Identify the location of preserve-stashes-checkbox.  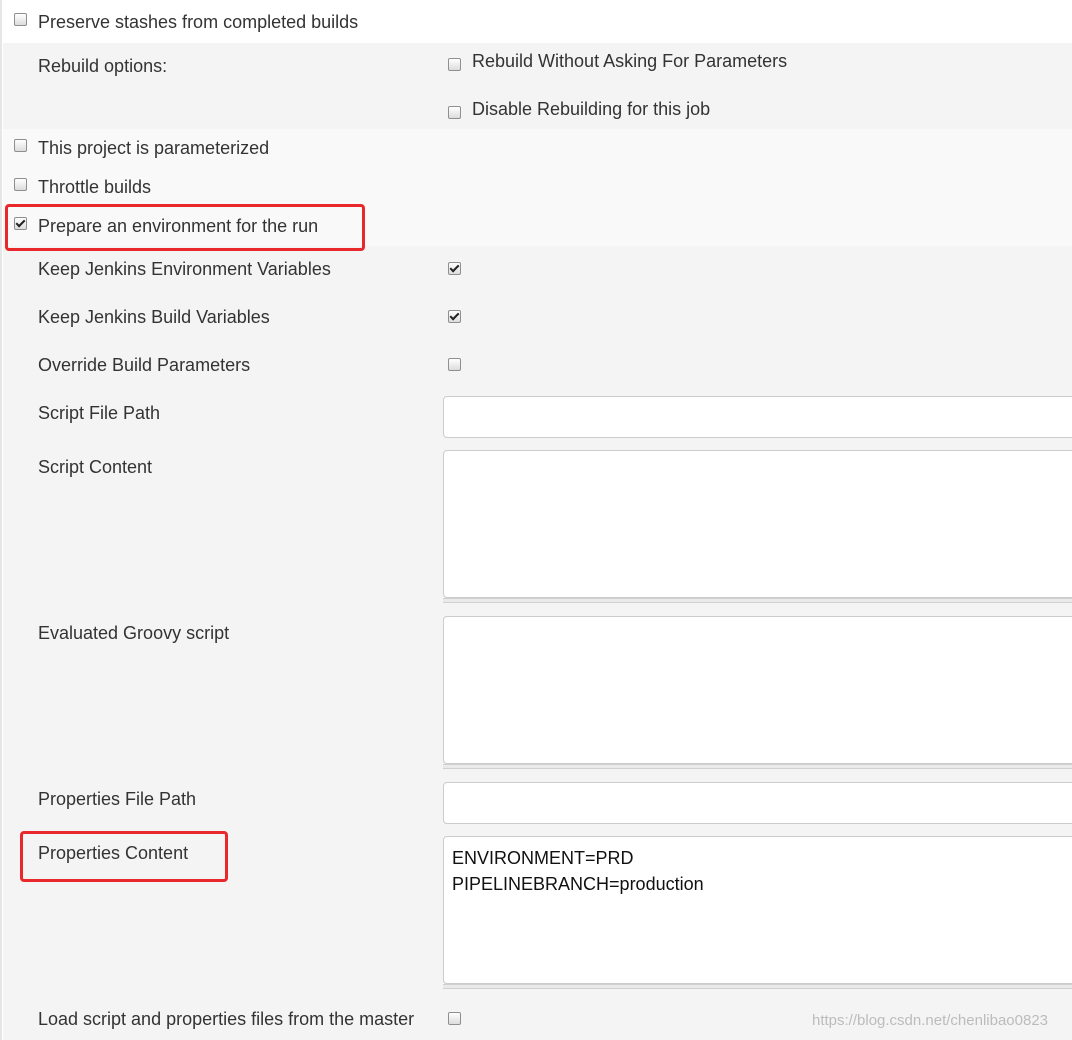
(20, 19).